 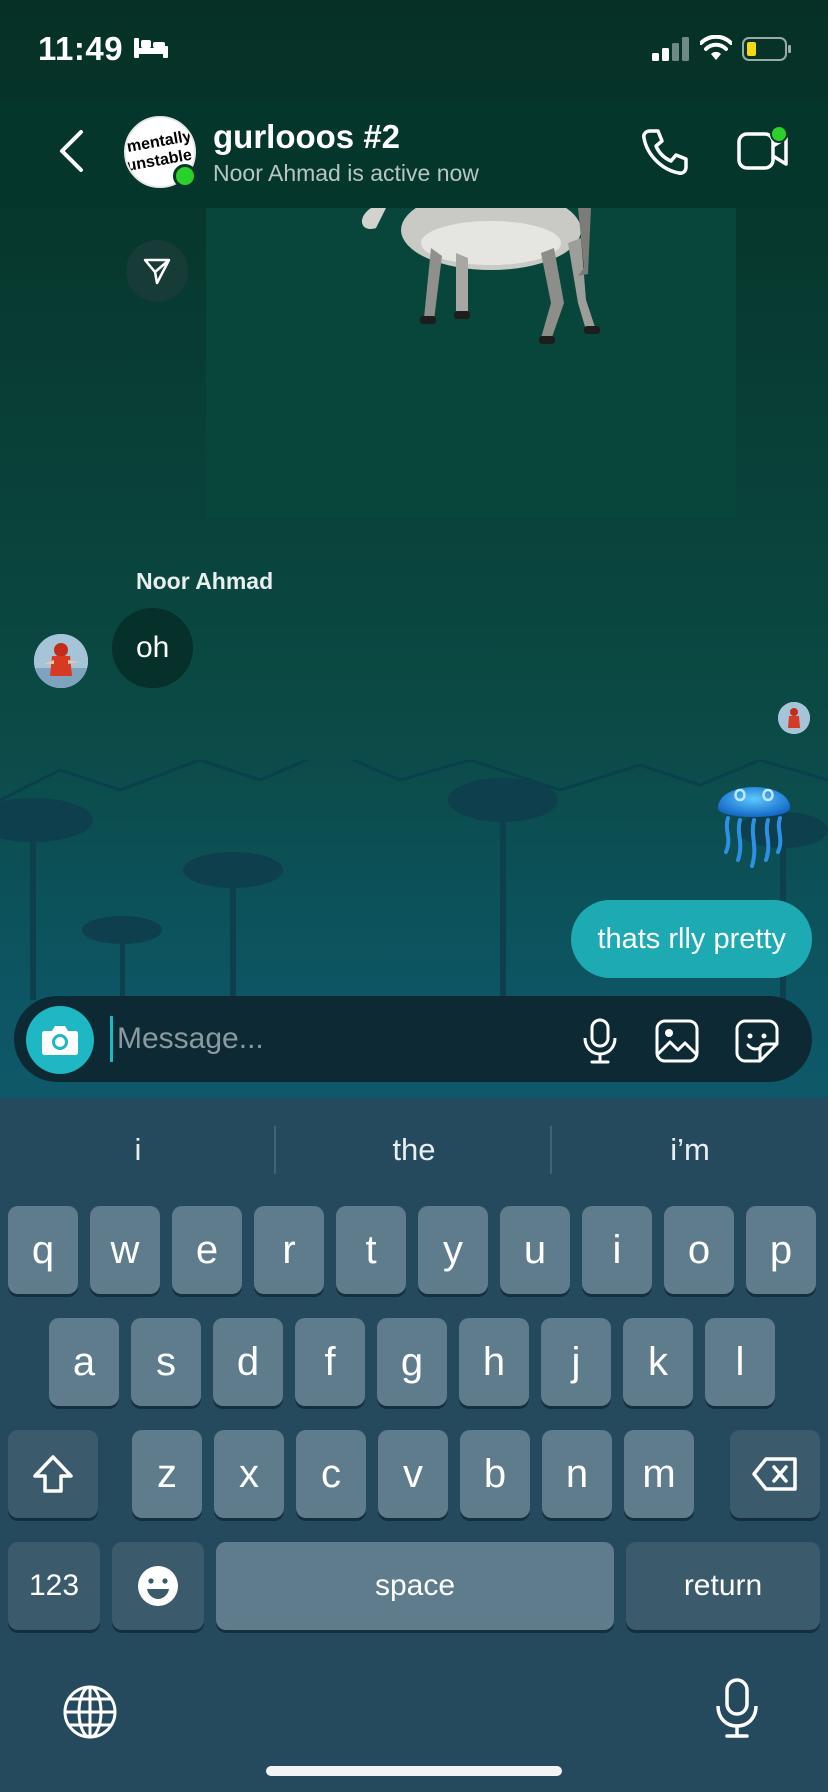 I want to click on key-y: y, so click(x=453, y=1250).